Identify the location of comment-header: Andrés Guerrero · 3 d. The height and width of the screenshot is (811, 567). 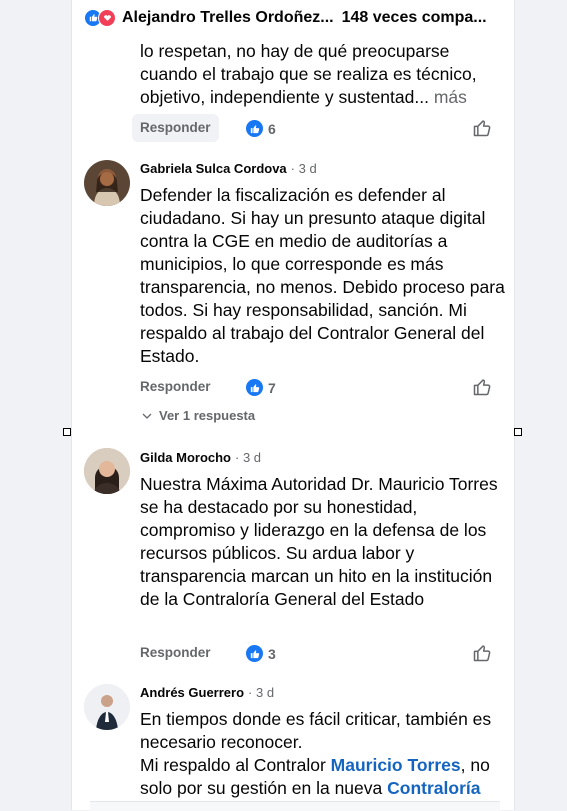
(207, 692).